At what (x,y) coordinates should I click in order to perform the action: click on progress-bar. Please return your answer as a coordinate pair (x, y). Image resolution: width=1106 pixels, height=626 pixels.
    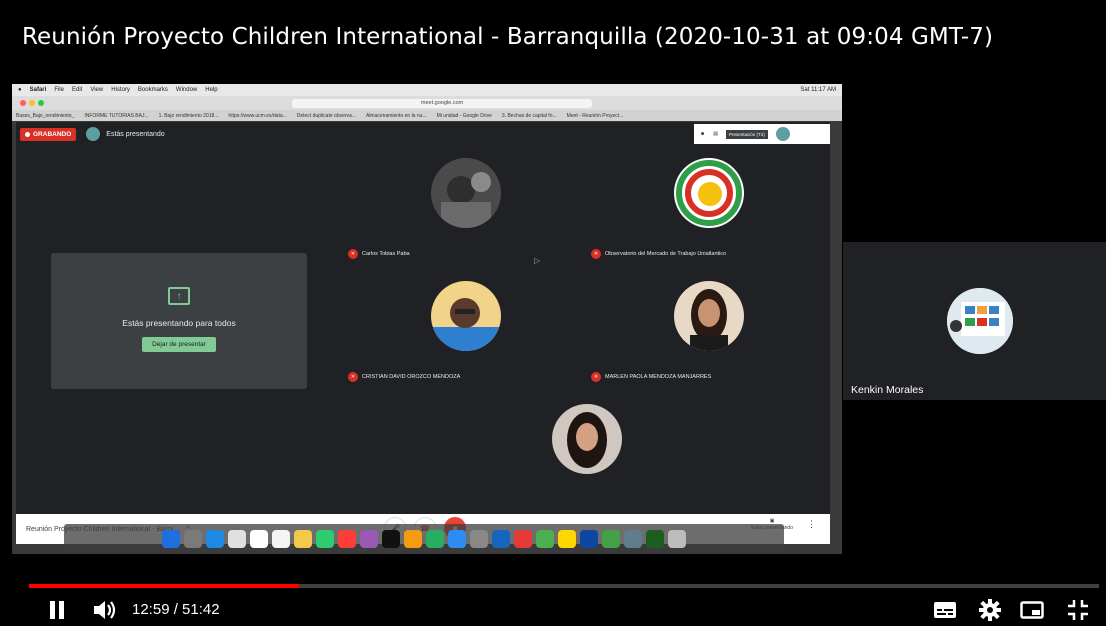
    Looking at the image, I should click on (564, 586).